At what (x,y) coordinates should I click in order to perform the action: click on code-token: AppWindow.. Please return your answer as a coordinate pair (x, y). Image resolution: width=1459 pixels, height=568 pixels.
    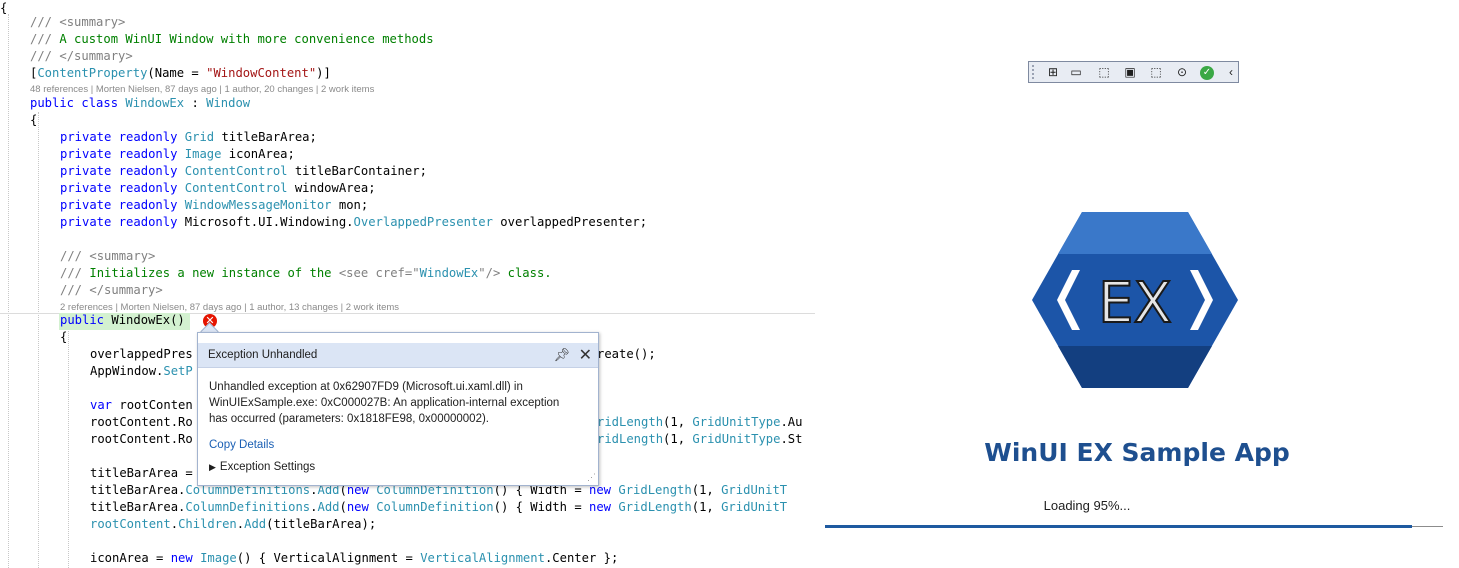
    Looking at the image, I should click on (127, 371).